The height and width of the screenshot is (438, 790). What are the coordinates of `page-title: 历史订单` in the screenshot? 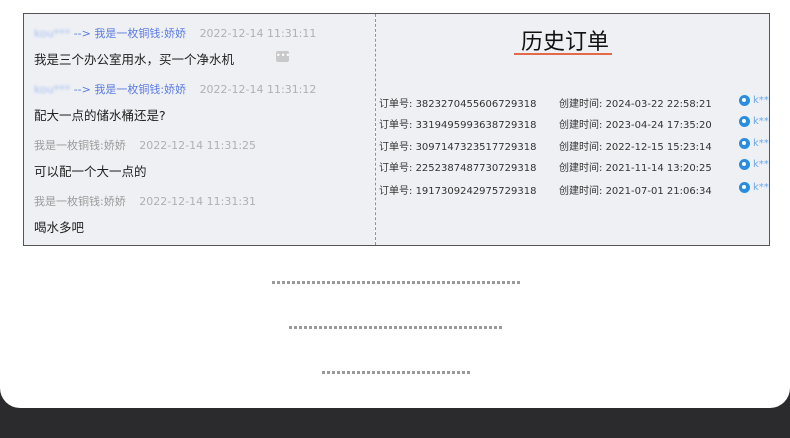 It's located at (565, 42).